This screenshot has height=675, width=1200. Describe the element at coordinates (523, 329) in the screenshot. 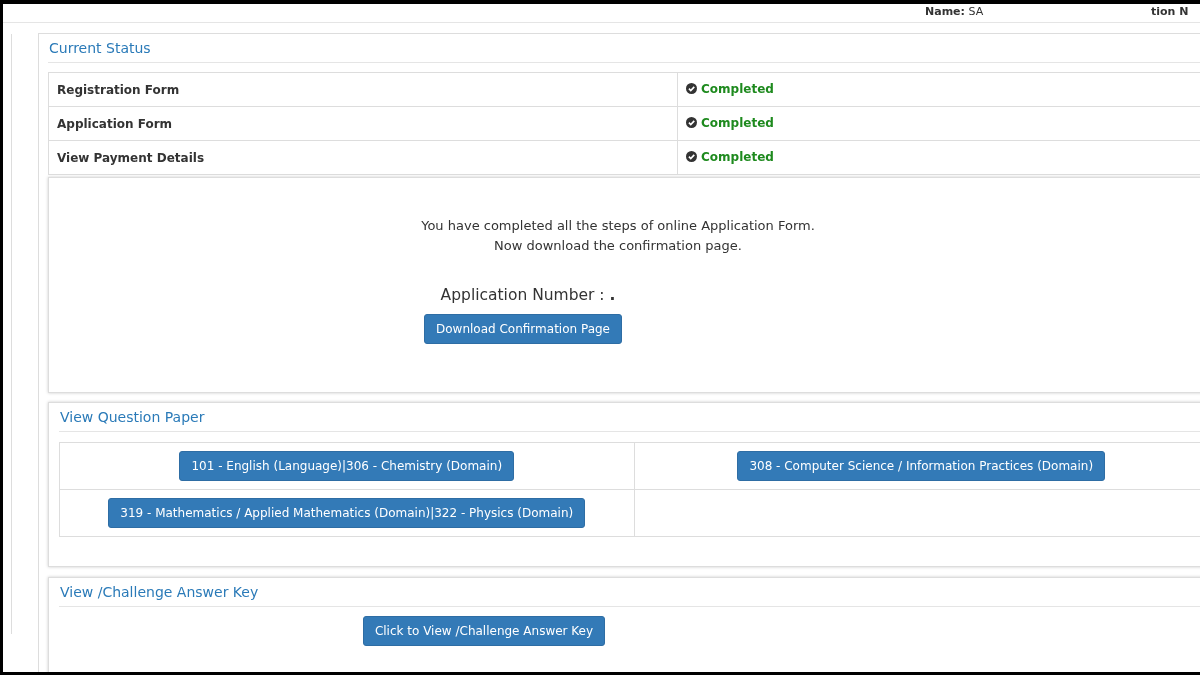

I see `download-button: Download Confirmation Page` at that location.